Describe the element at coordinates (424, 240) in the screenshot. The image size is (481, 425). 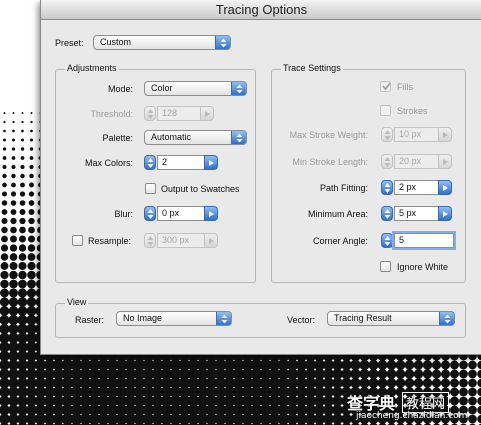
I see `corner-angle-field: 5` at that location.